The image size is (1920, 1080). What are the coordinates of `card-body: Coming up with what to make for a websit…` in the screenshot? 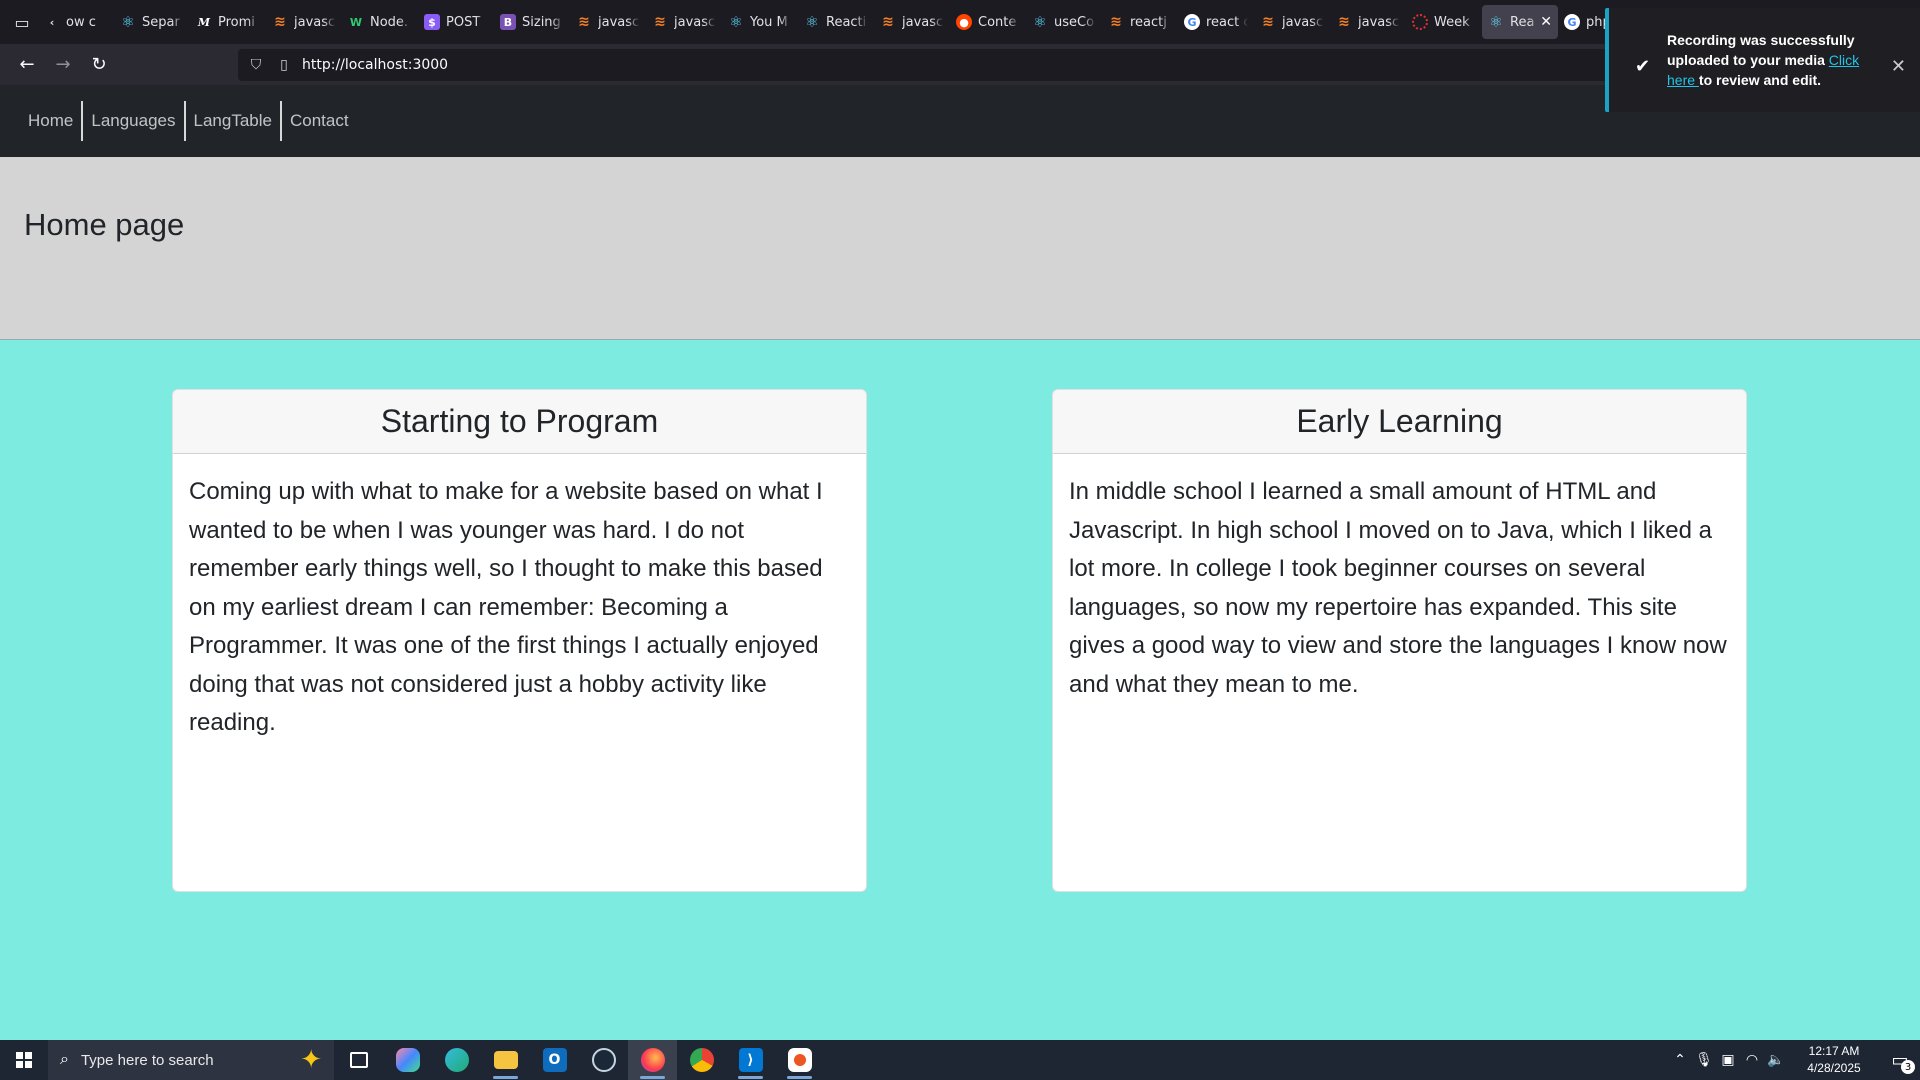 It's located at (506, 607).